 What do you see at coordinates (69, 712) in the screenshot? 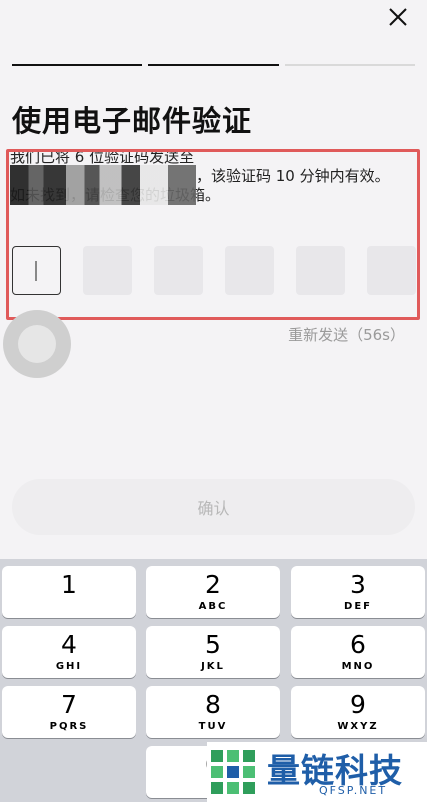
I see `key-7: 7 PQRS` at bounding box center [69, 712].